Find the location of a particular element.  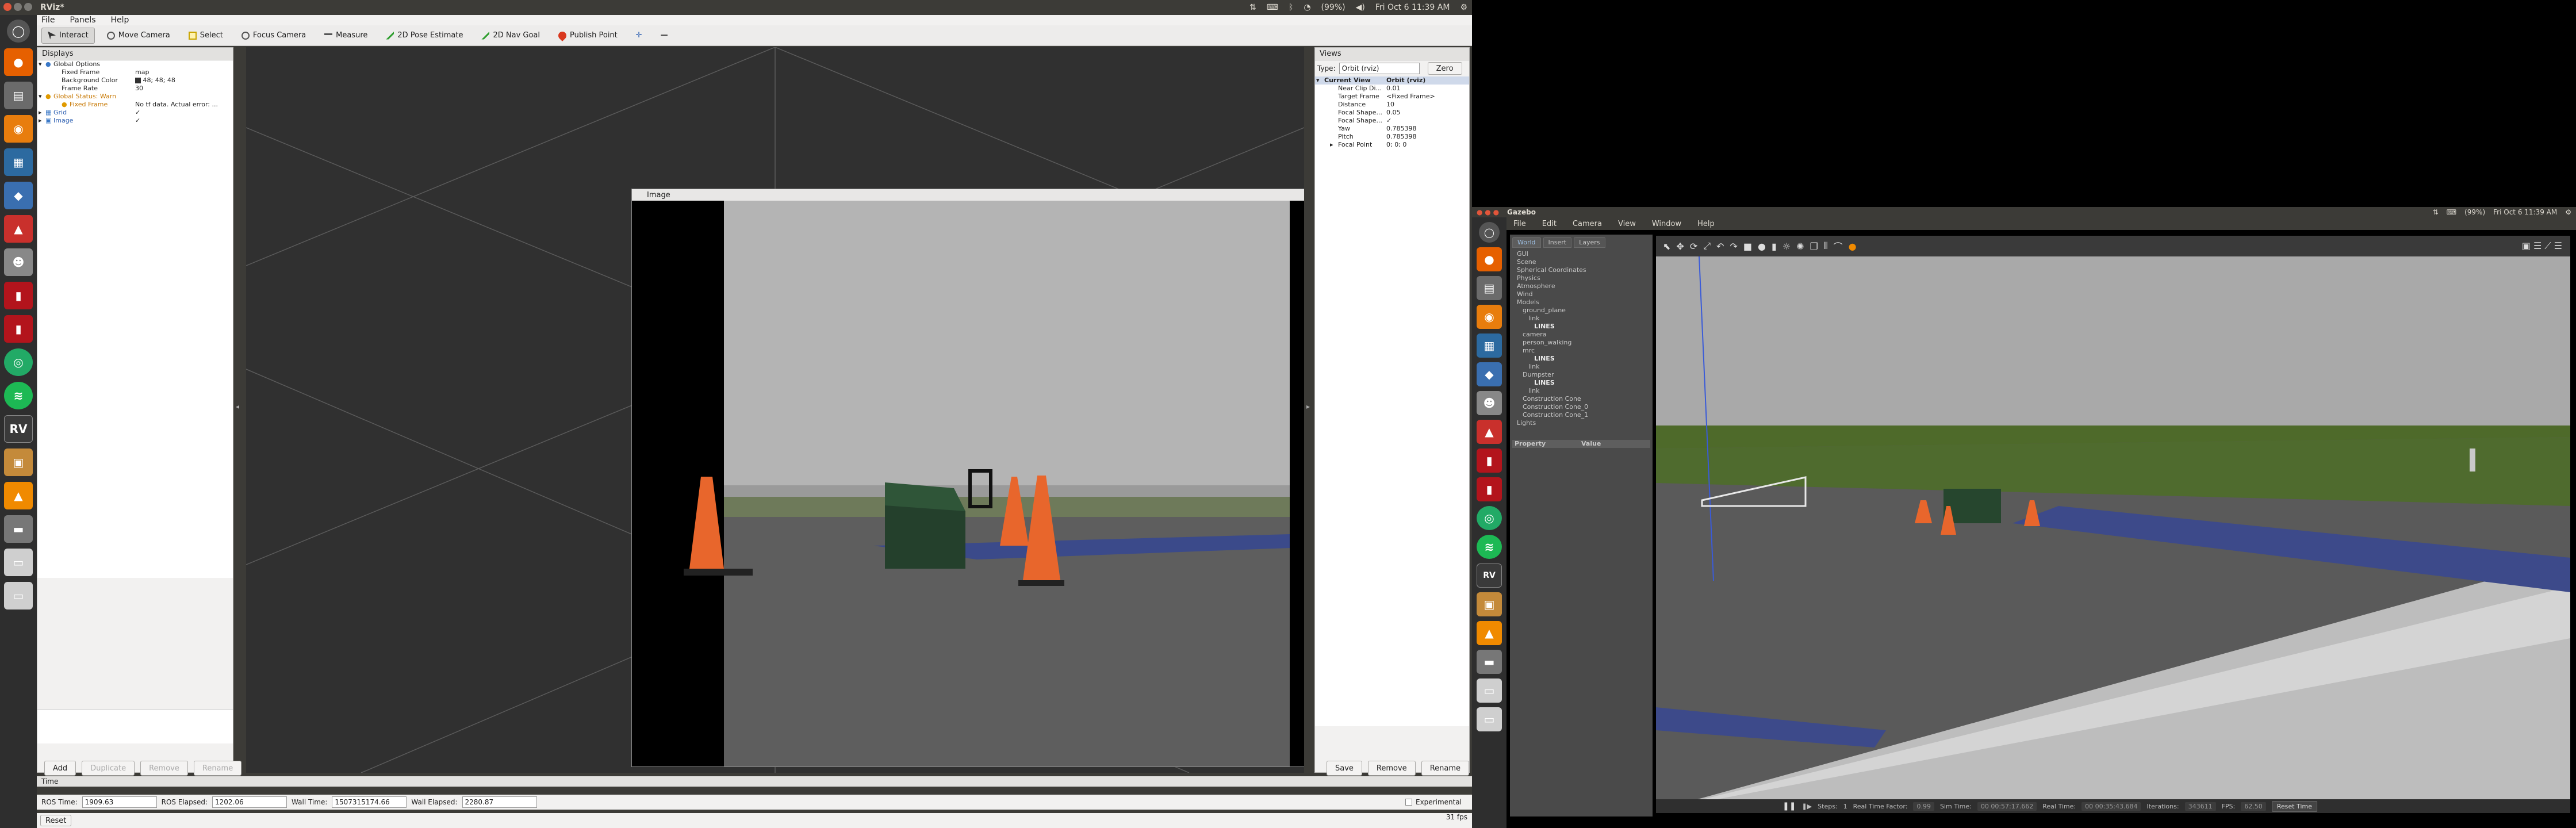

light-icon: ✺ is located at coordinates (1800, 246).